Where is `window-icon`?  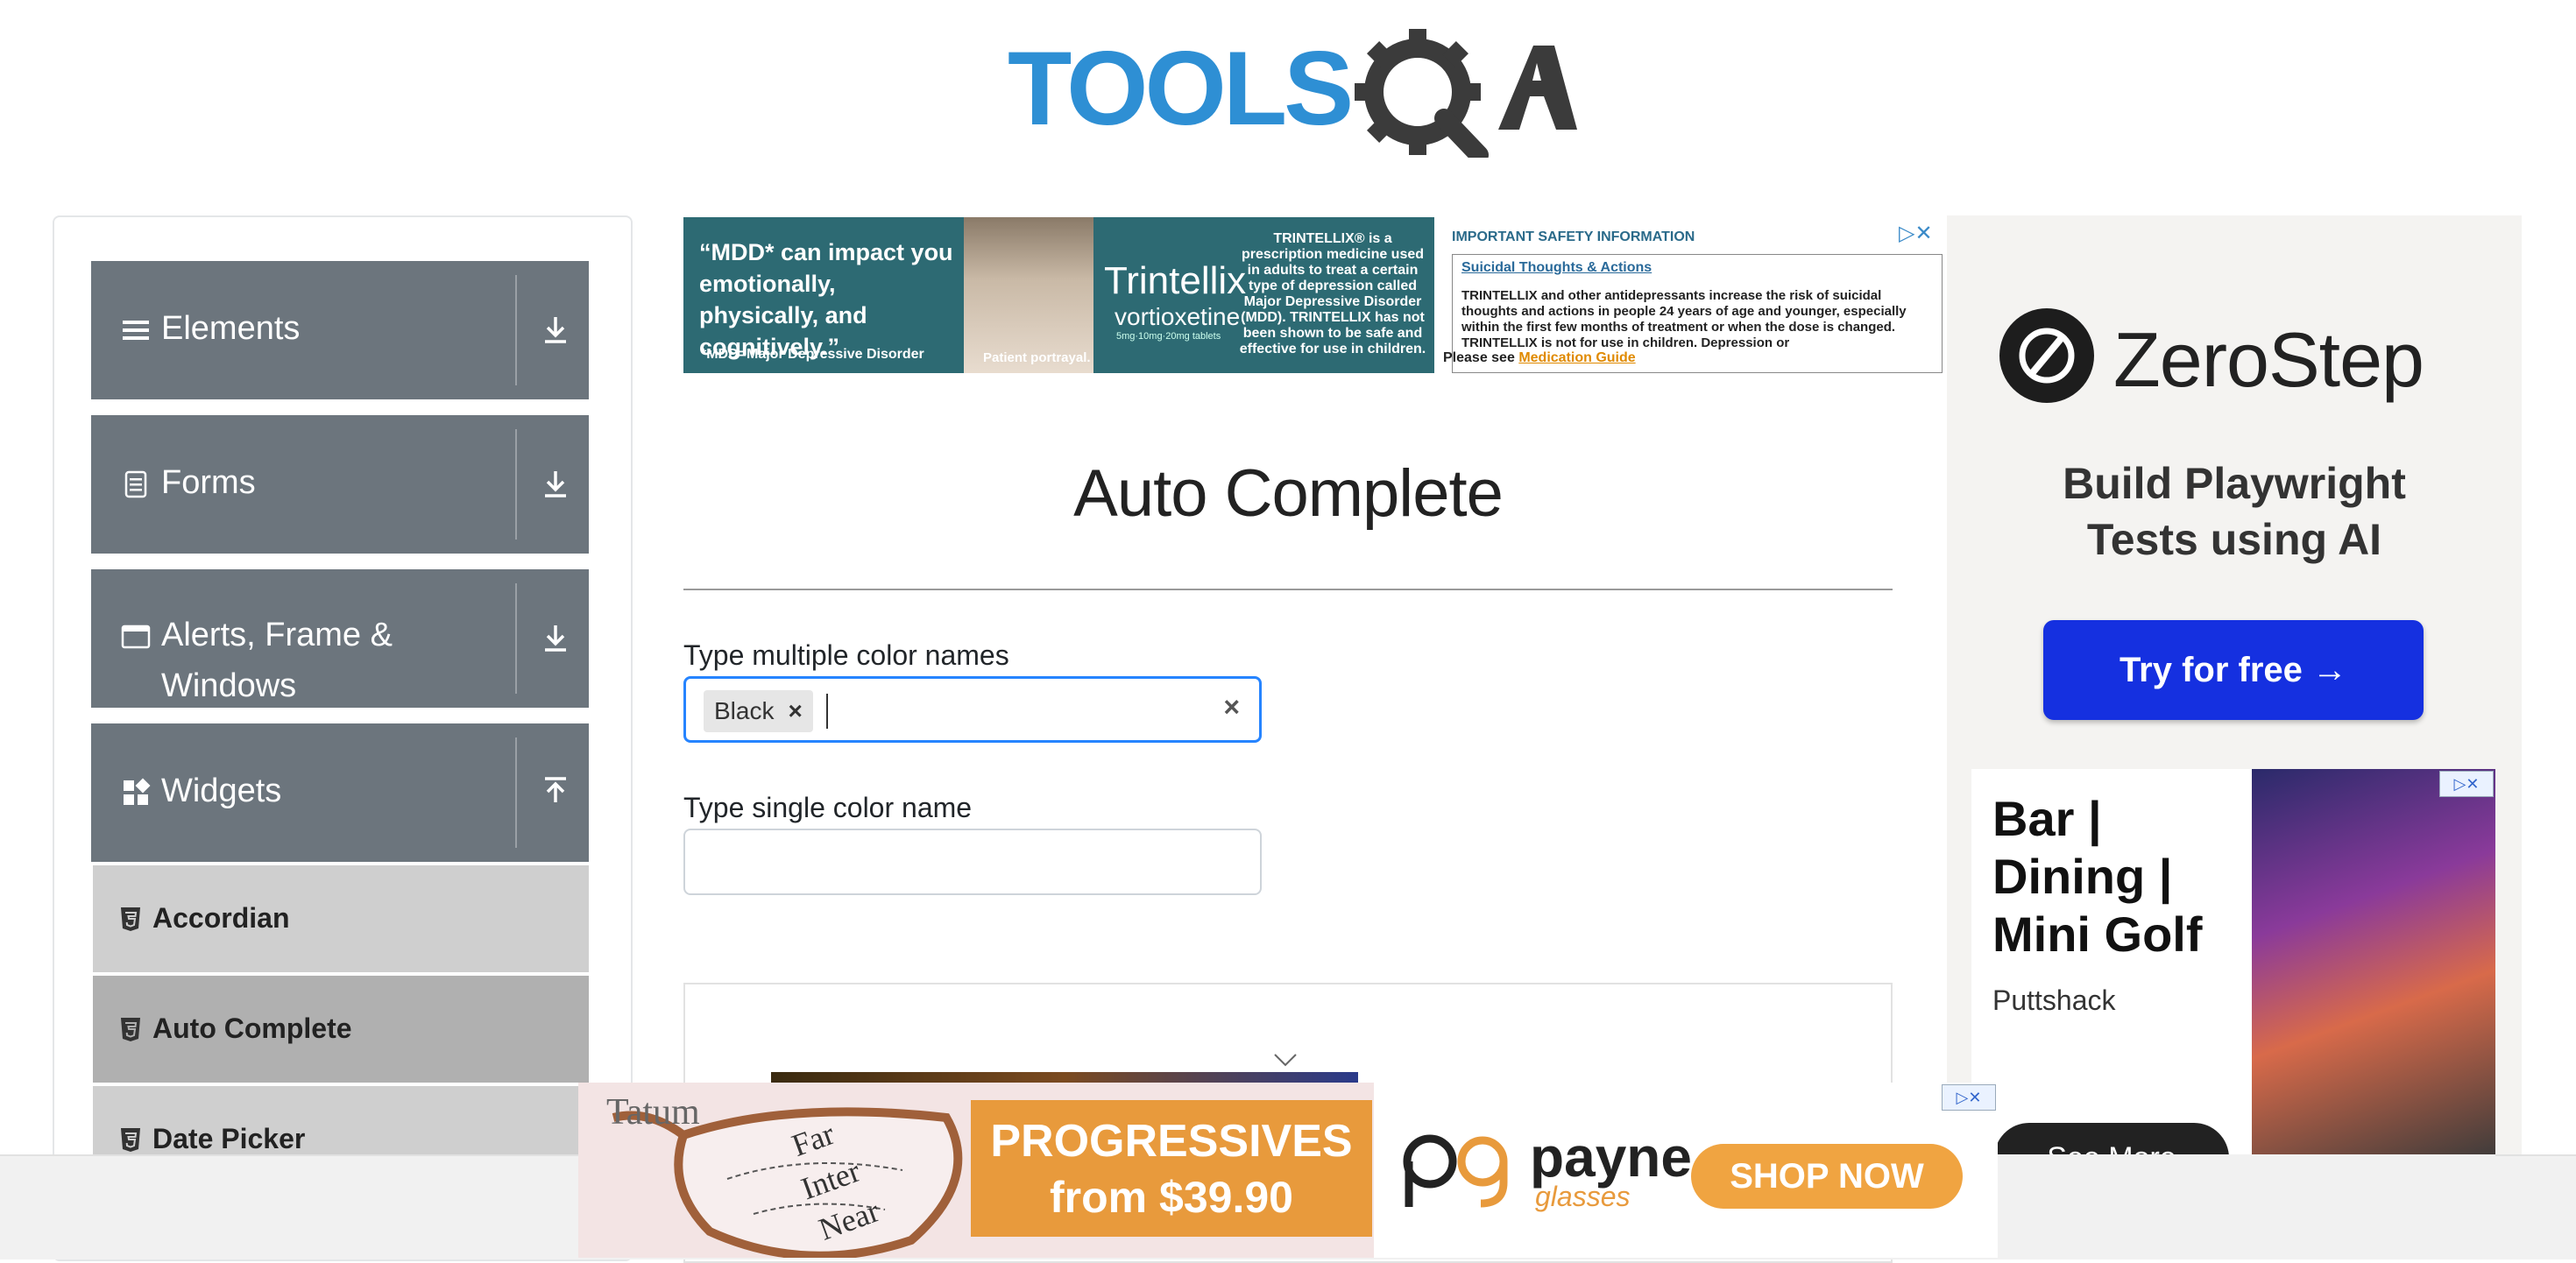
window-icon is located at coordinates (136, 637).